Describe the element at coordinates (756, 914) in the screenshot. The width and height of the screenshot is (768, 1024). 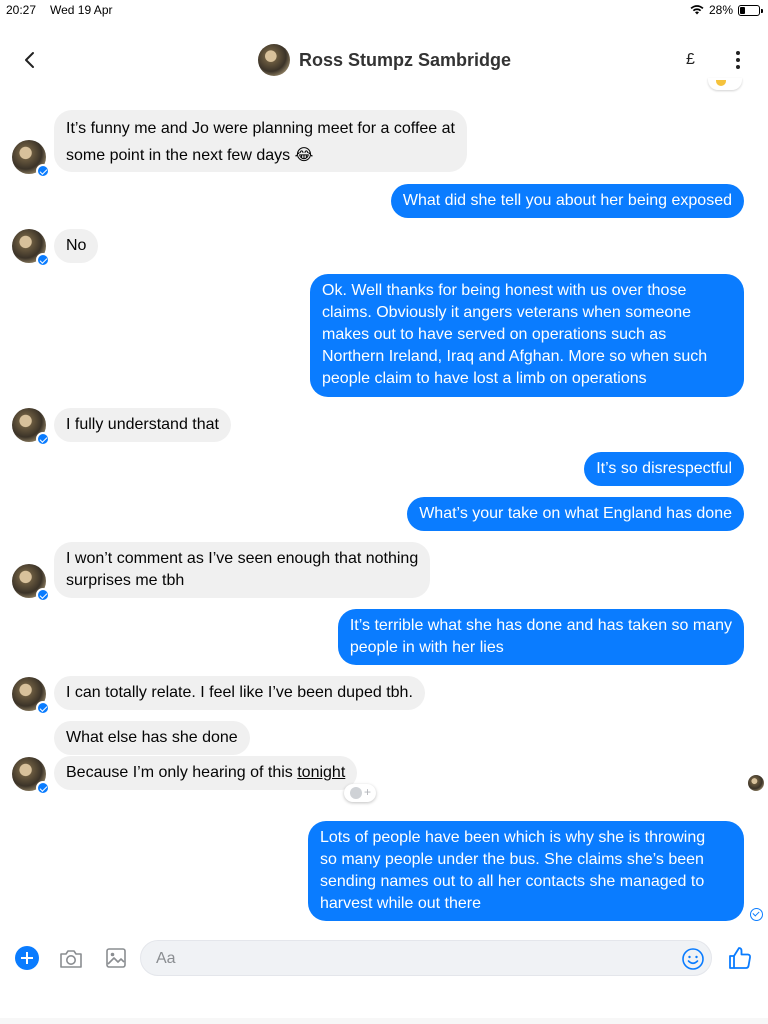
I see `delivered-check-icon` at that location.